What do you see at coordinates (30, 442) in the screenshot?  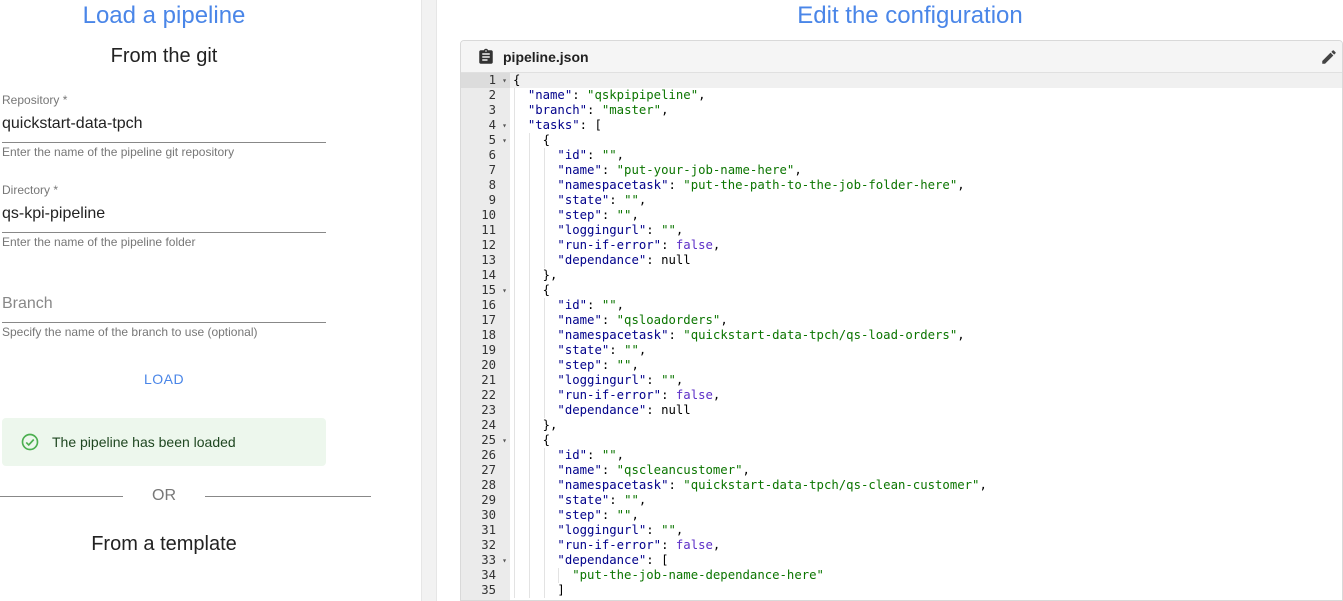 I see `check-circle-icon` at bounding box center [30, 442].